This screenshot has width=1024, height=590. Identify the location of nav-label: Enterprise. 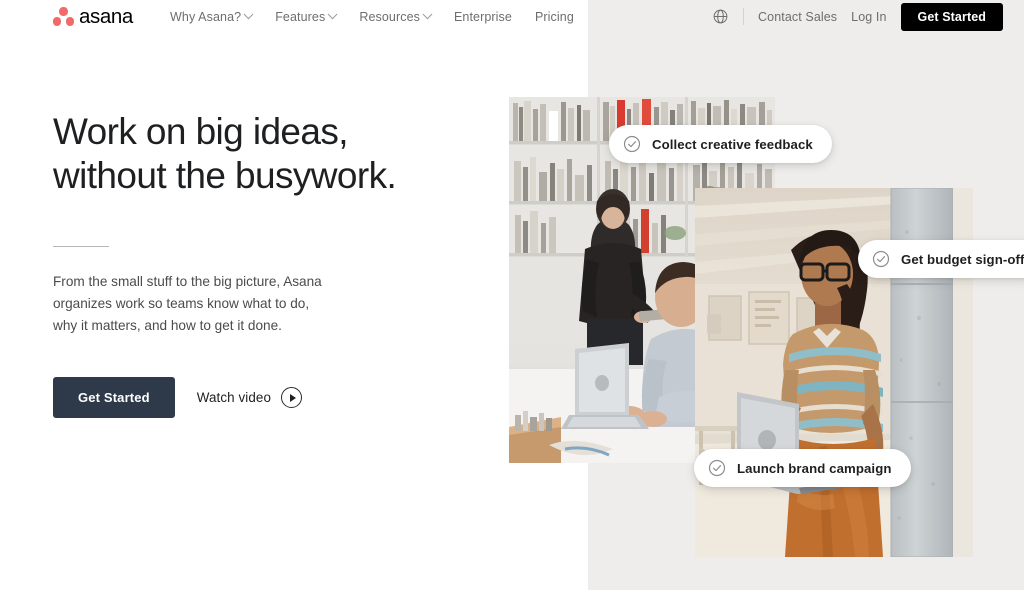
(482, 16).